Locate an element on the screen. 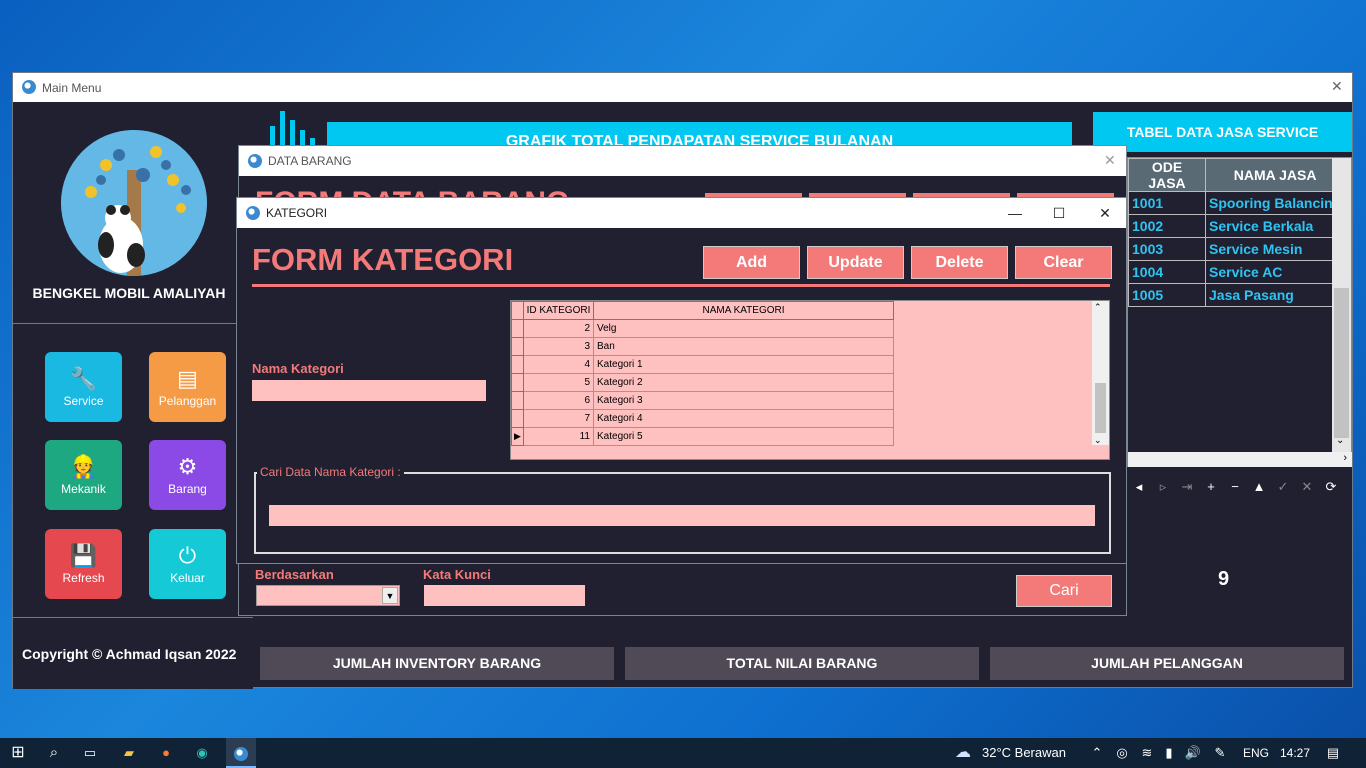  jasa-nama-cell: Service Mesin is located at coordinates (1275, 249).